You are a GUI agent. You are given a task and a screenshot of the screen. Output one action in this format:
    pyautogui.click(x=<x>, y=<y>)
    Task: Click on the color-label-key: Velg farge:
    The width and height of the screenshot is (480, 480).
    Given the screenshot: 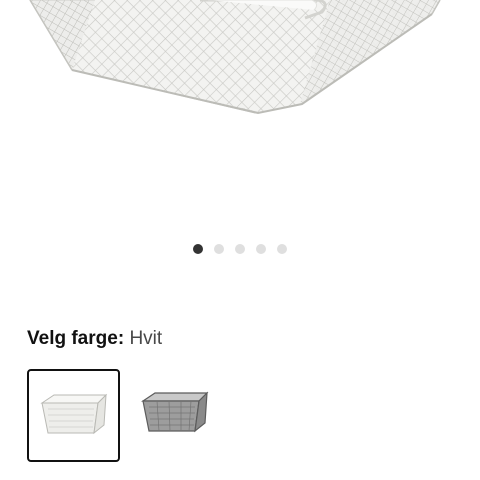 What is the action you would take?
    pyautogui.click(x=76, y=338)
    